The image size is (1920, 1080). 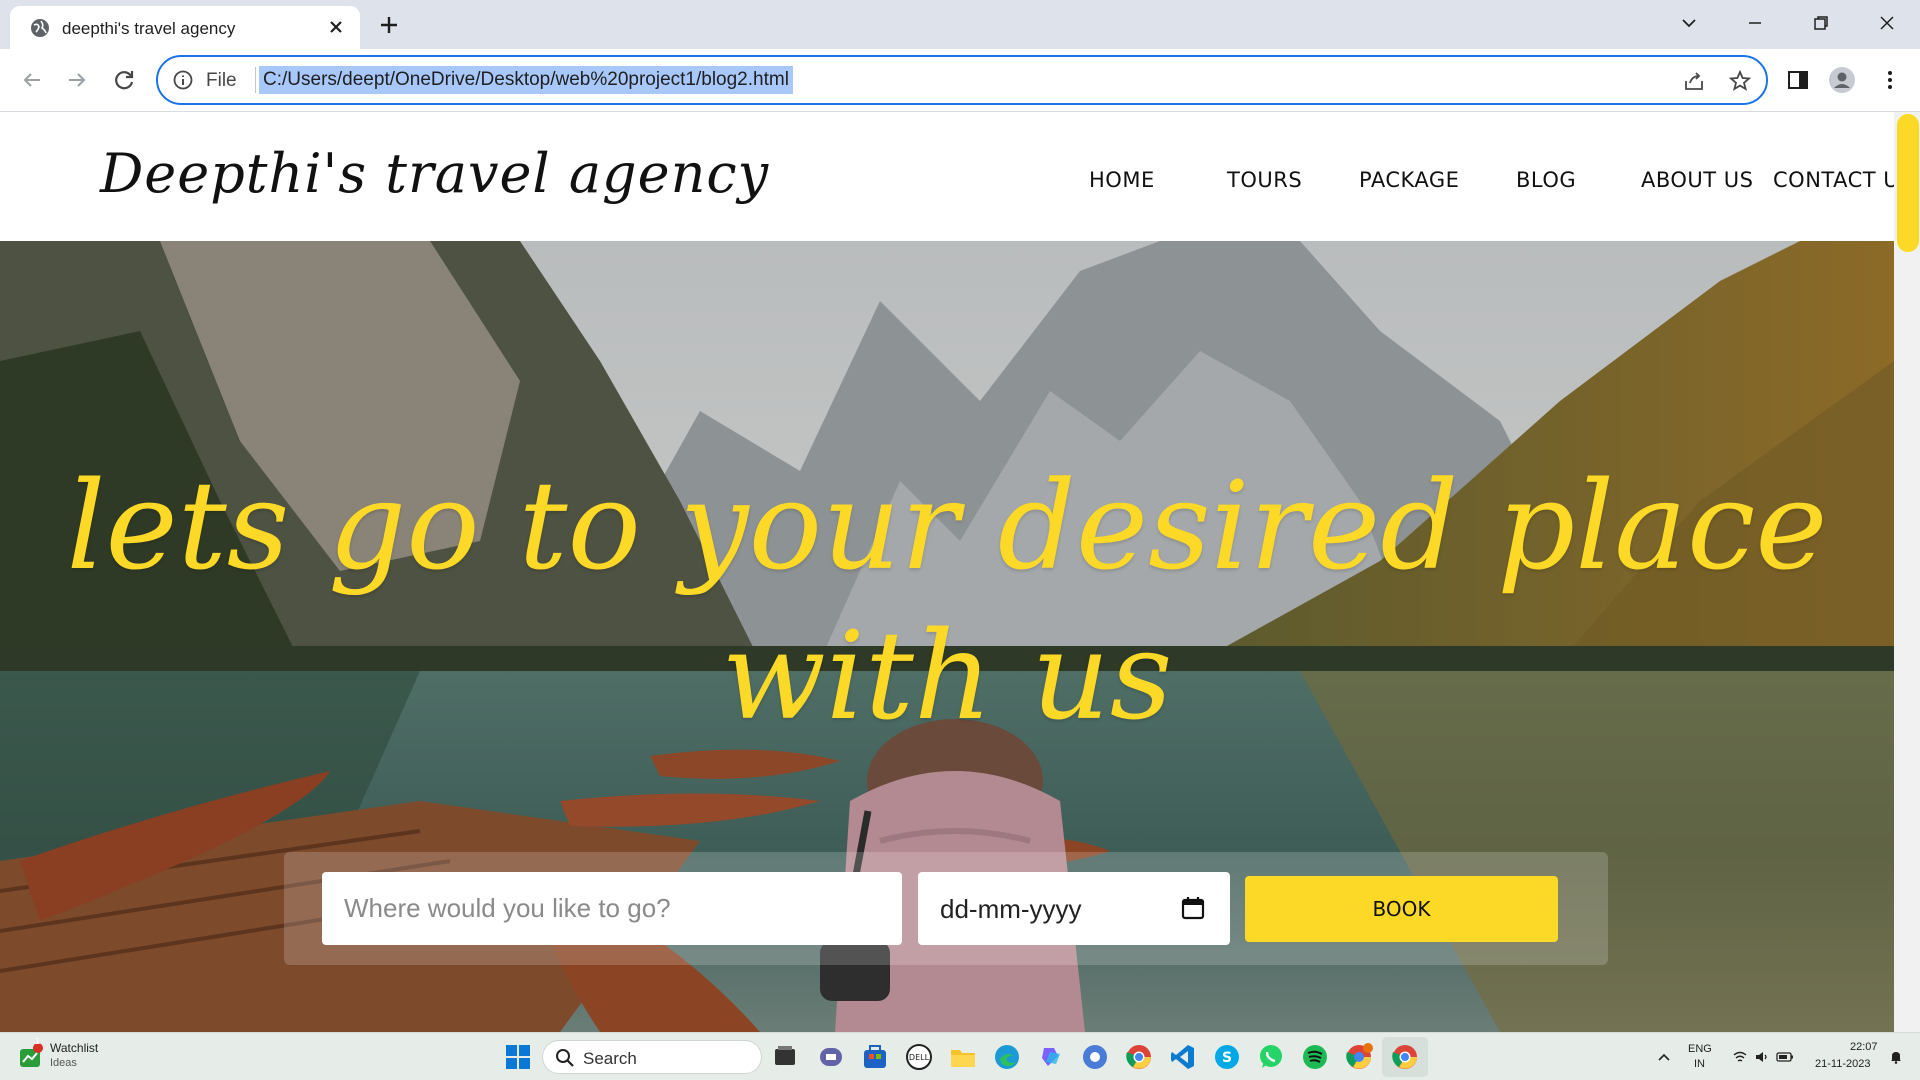 I want to click on chrome-app-icon, so click(x=1359, y=1057).